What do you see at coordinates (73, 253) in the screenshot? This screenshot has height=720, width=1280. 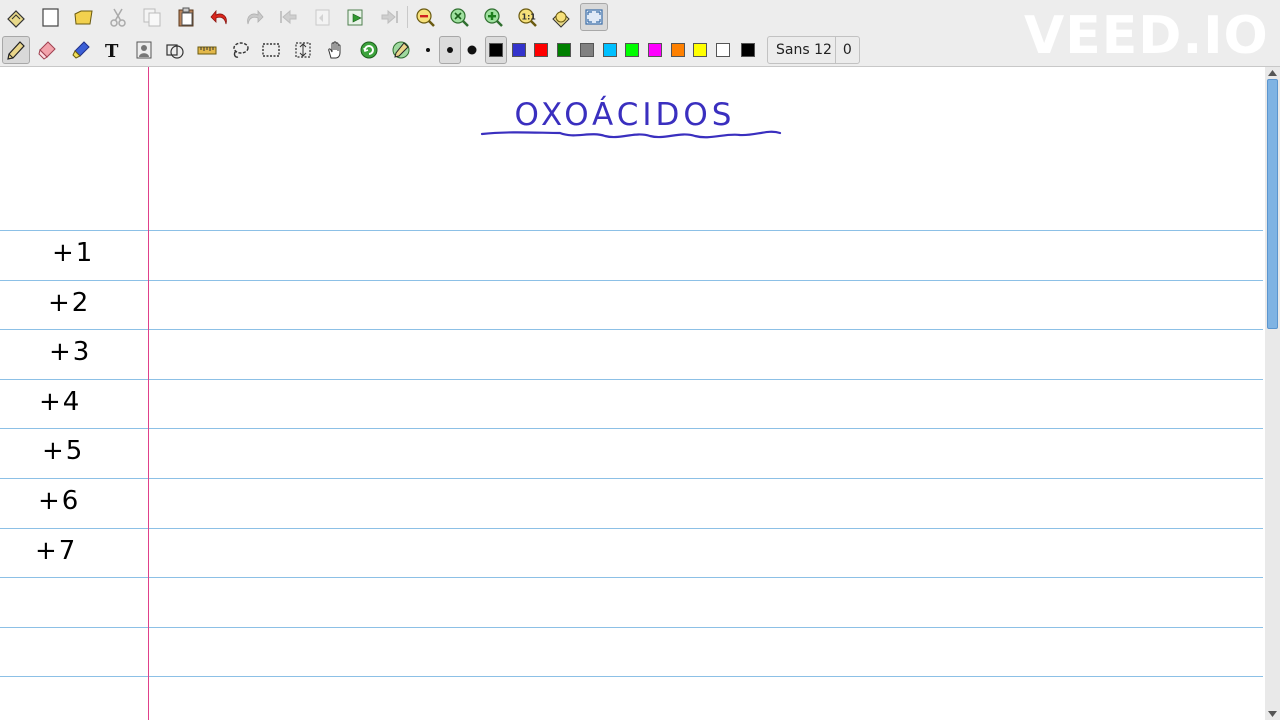 I see `oxidation-state-label: +1` at bounding box center [73, 253].